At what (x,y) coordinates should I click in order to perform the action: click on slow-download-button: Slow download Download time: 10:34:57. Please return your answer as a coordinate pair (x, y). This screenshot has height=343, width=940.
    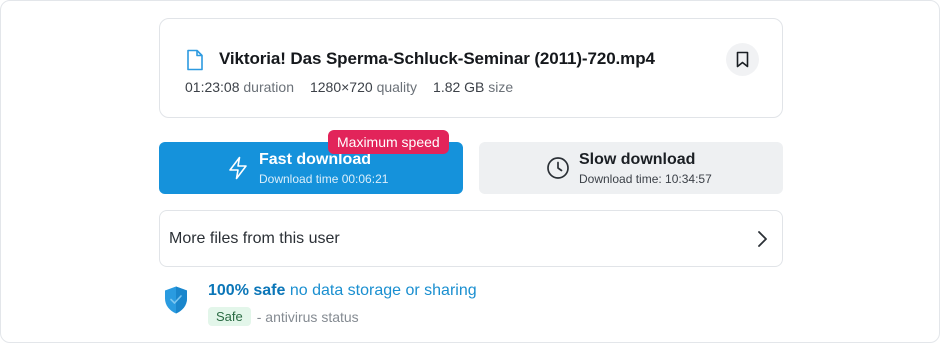
    Looking at the image, I should click on (631, 168).